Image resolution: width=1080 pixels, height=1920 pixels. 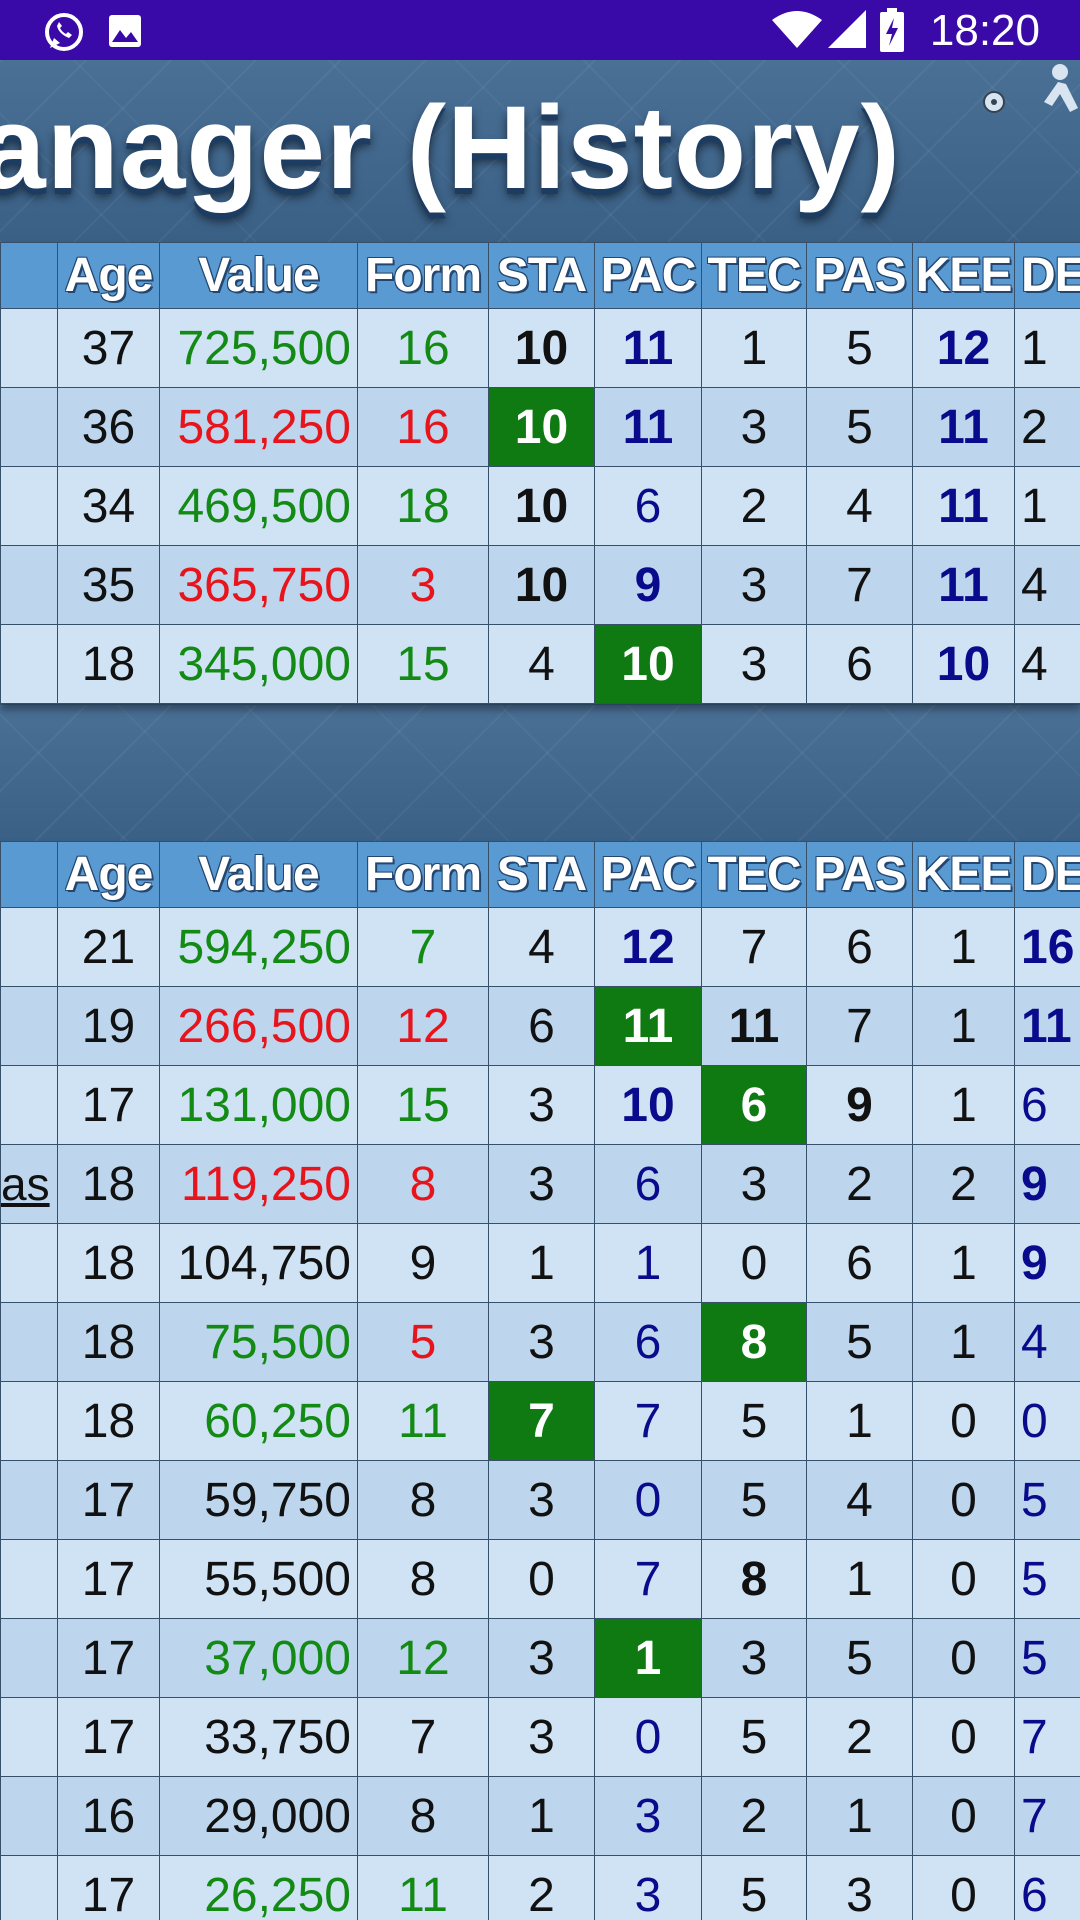 I want to click on player-name-link: as, so click(x=26, y=1184).